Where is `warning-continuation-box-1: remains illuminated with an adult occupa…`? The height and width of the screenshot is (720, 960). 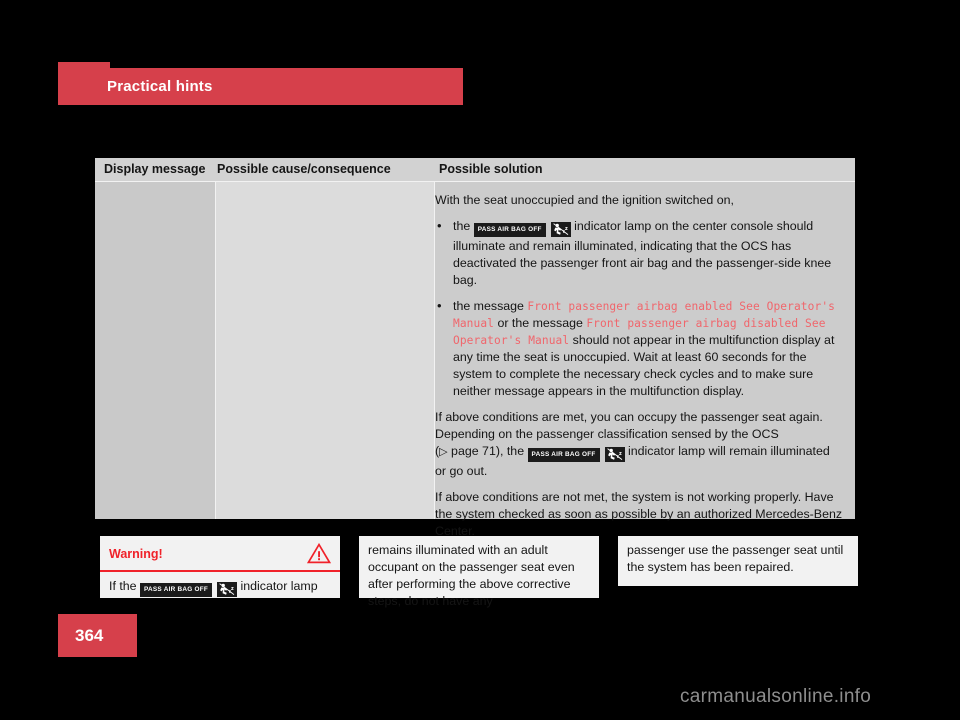 warning-continuation-box-1: remains illuminated with an adult occupa… is located at coordinates (479, 572).